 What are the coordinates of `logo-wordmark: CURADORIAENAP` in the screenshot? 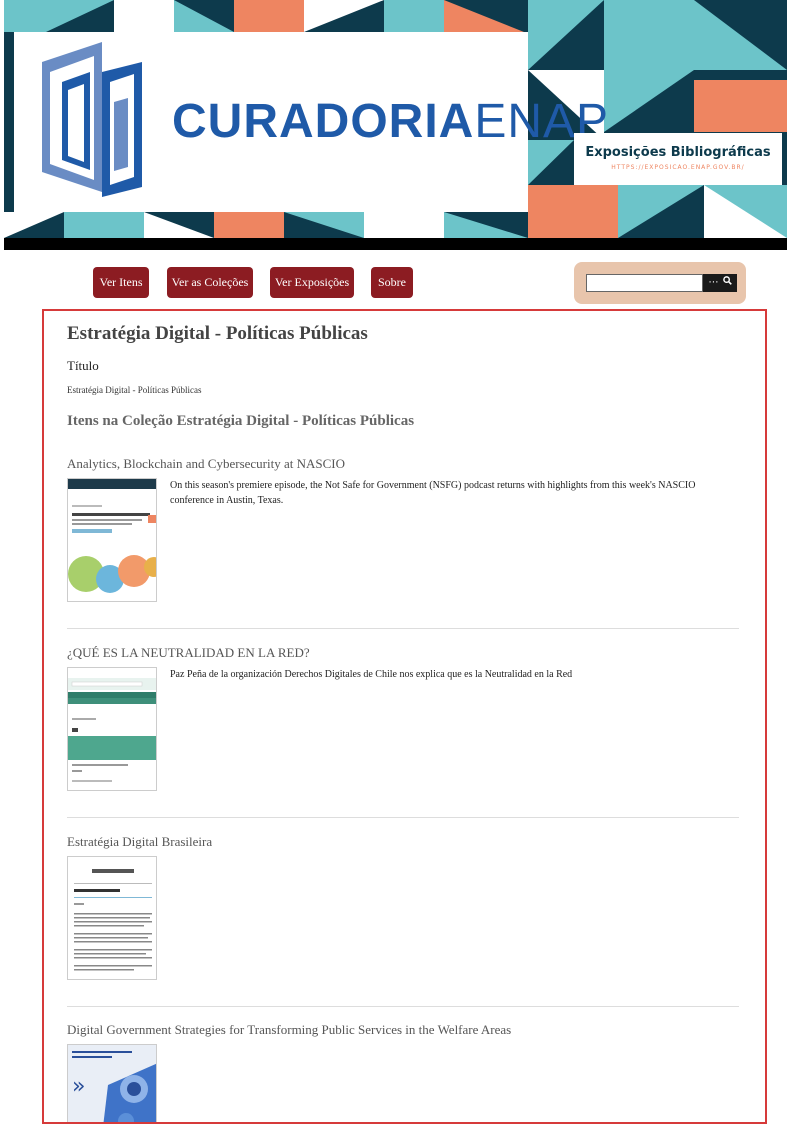 It's located at (390, 121).